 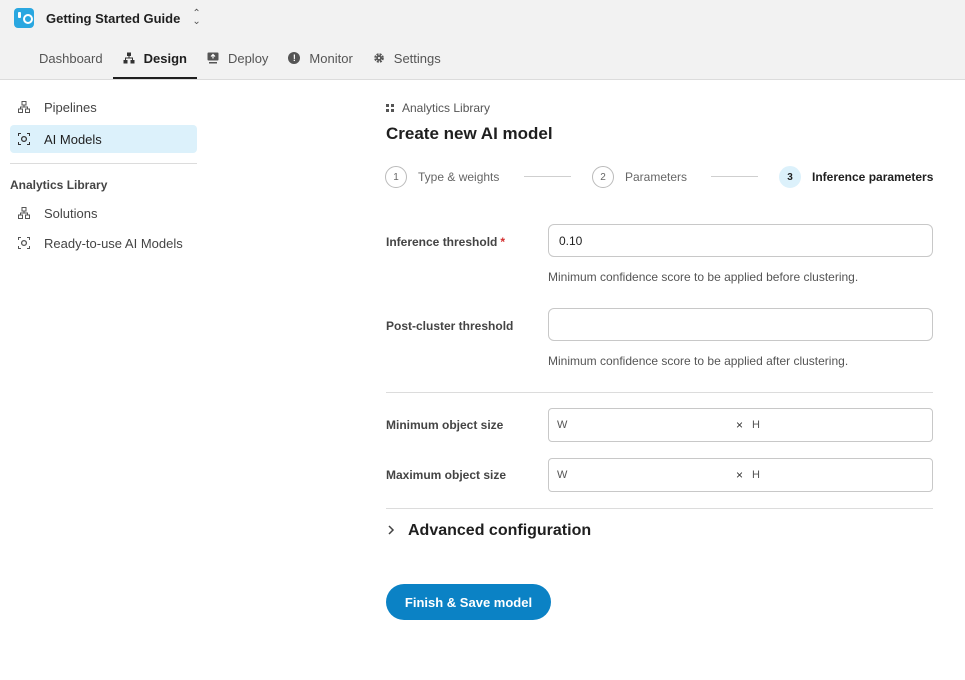 What do you see at coordinates (379, 58) in the screenshot?
I see `settings-icon` at bounding box center [379, 58].